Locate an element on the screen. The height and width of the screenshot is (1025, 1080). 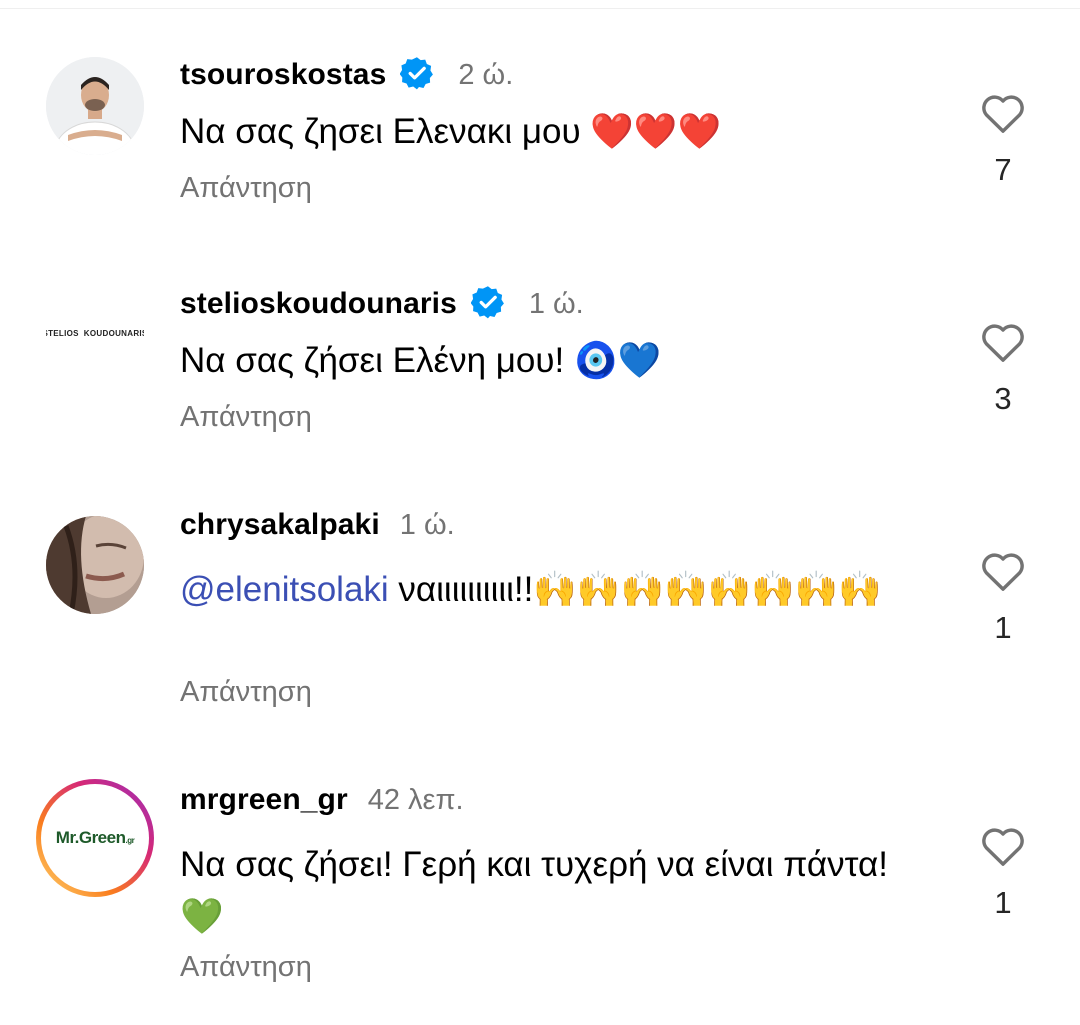
story-ring: Mr.Green.gr is located at coordinates (95, 838).